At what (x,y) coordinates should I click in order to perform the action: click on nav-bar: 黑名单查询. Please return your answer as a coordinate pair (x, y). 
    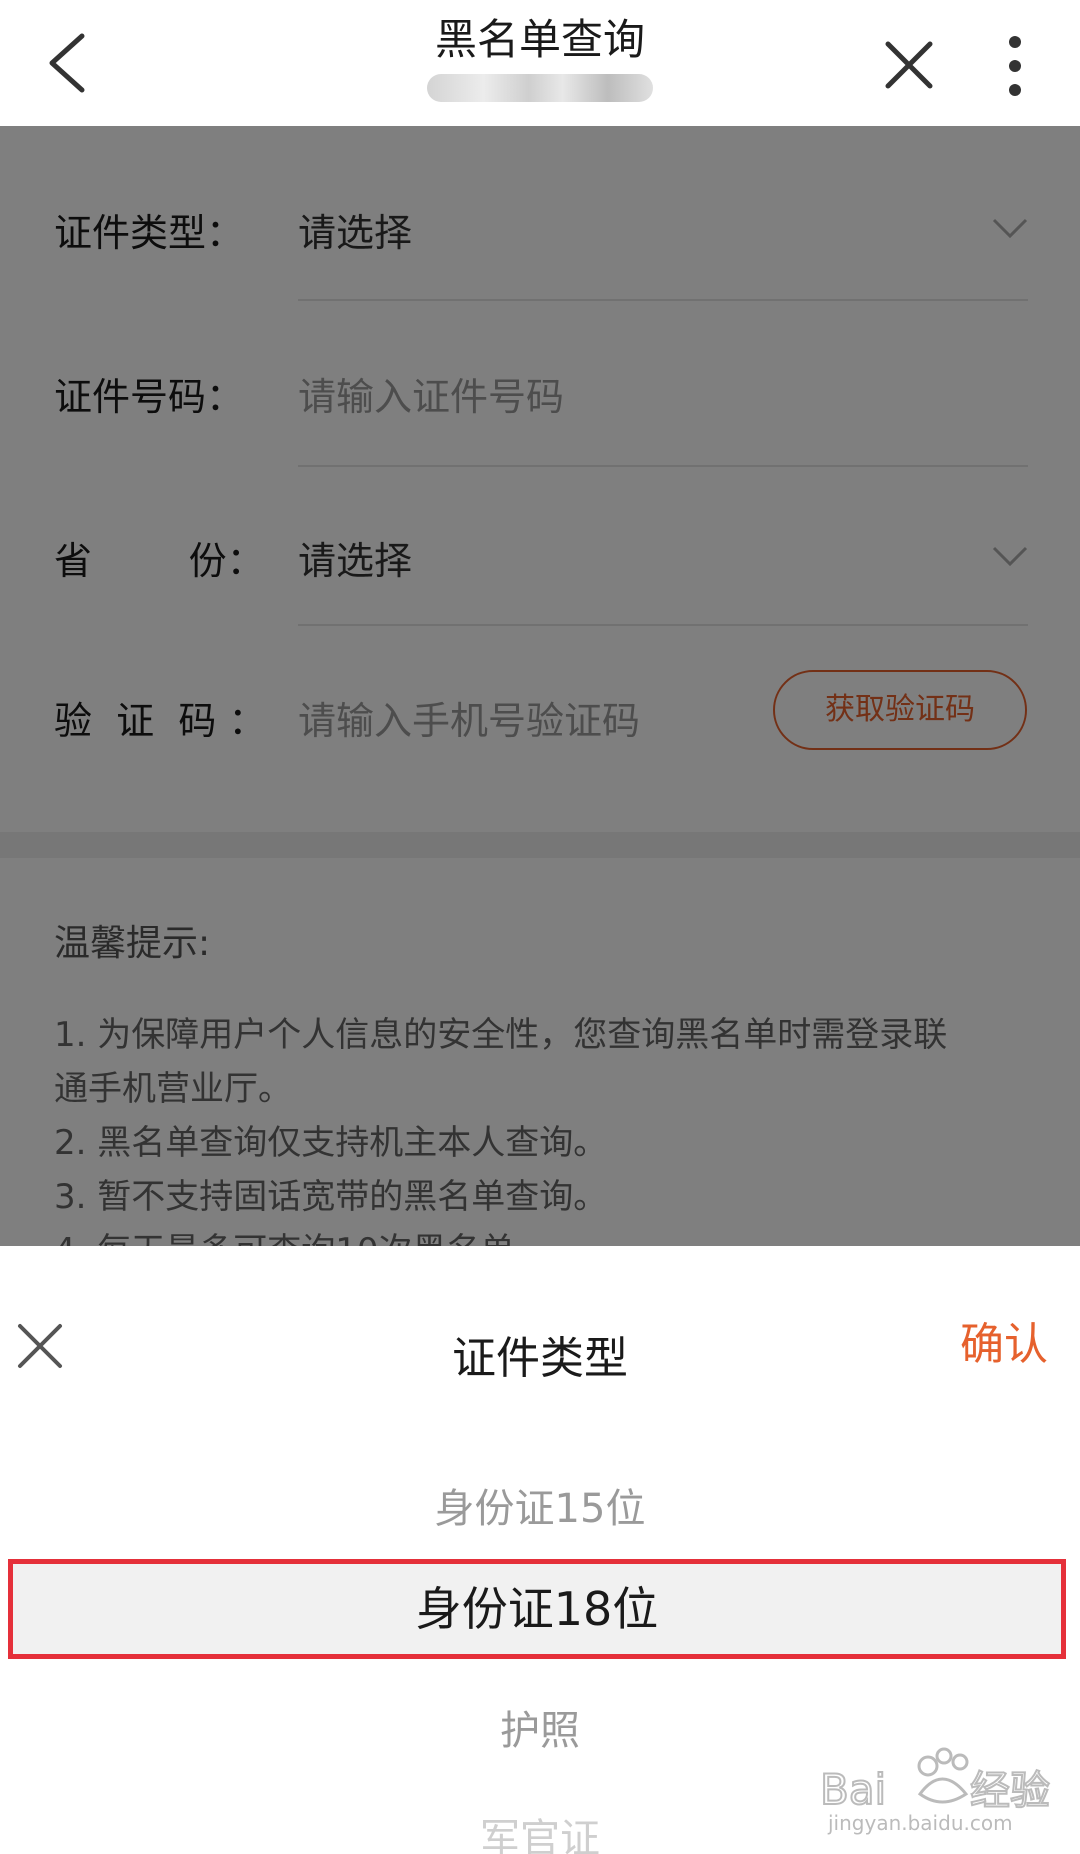
    Looking at the image, I should click on (540, 63).